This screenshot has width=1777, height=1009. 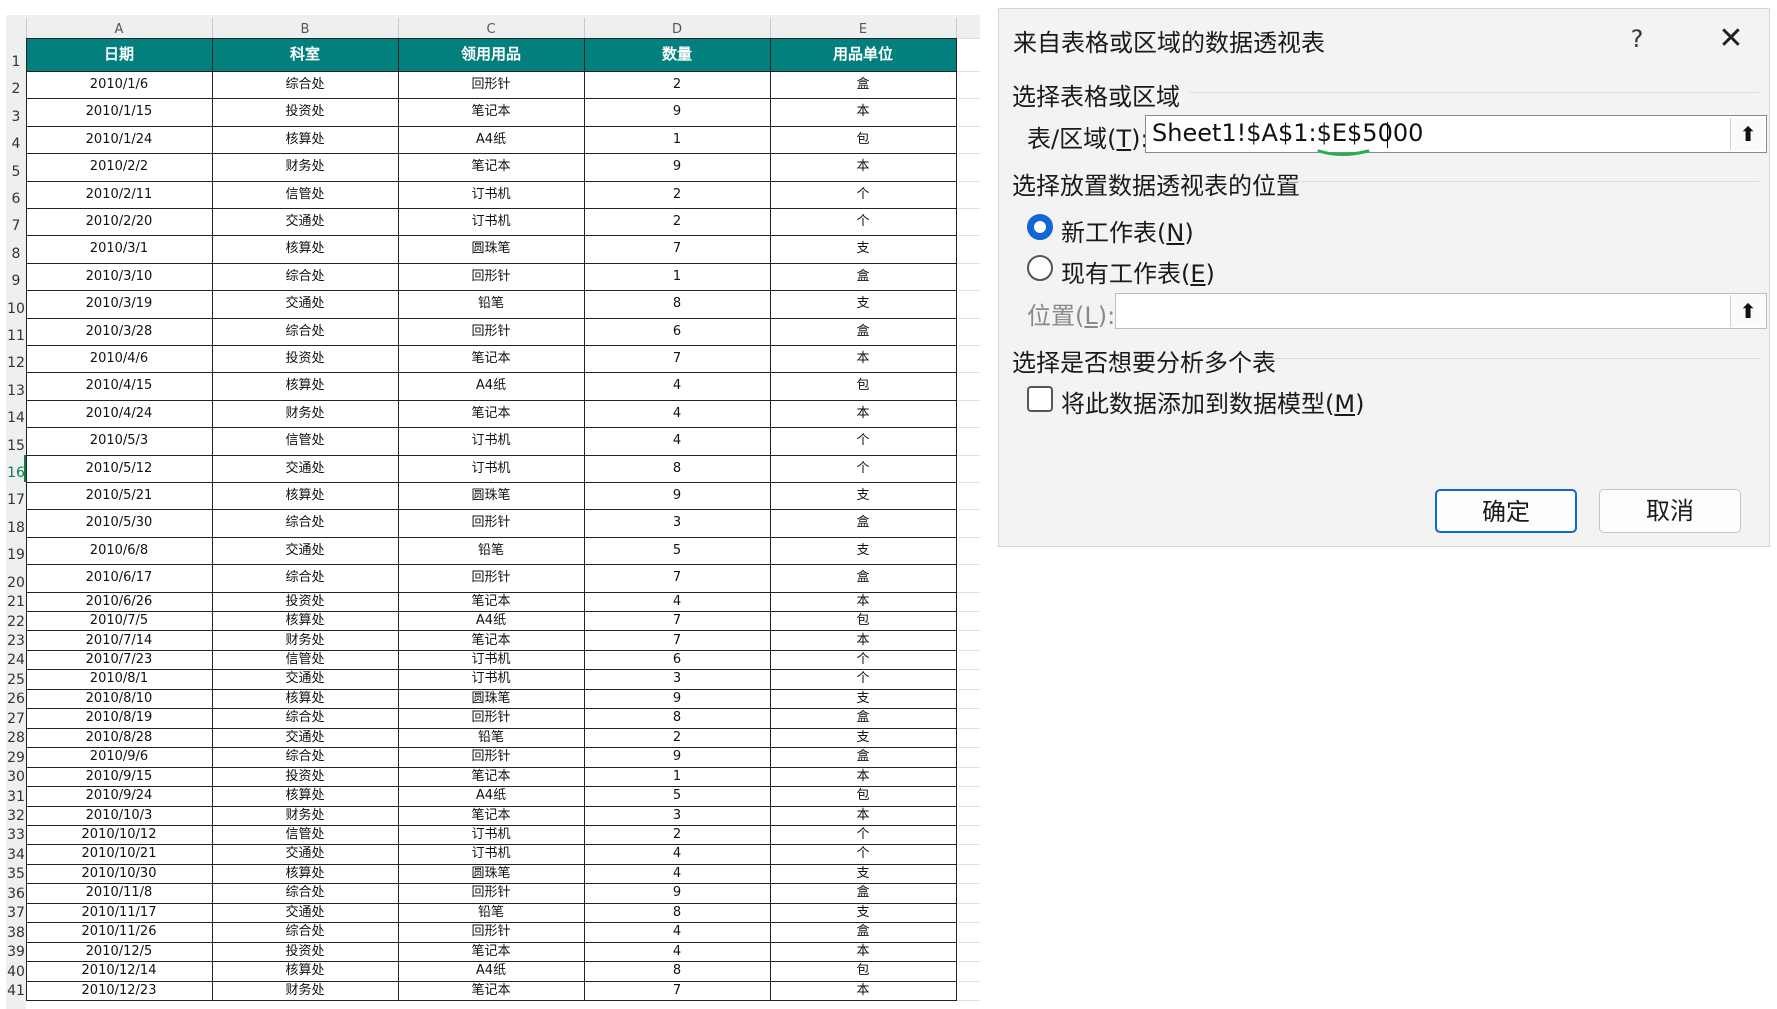 What do you see at coordinates (1506, 511) in the screenshot?
I see `ok-button: 确定` at bounding box center [1506, 511].